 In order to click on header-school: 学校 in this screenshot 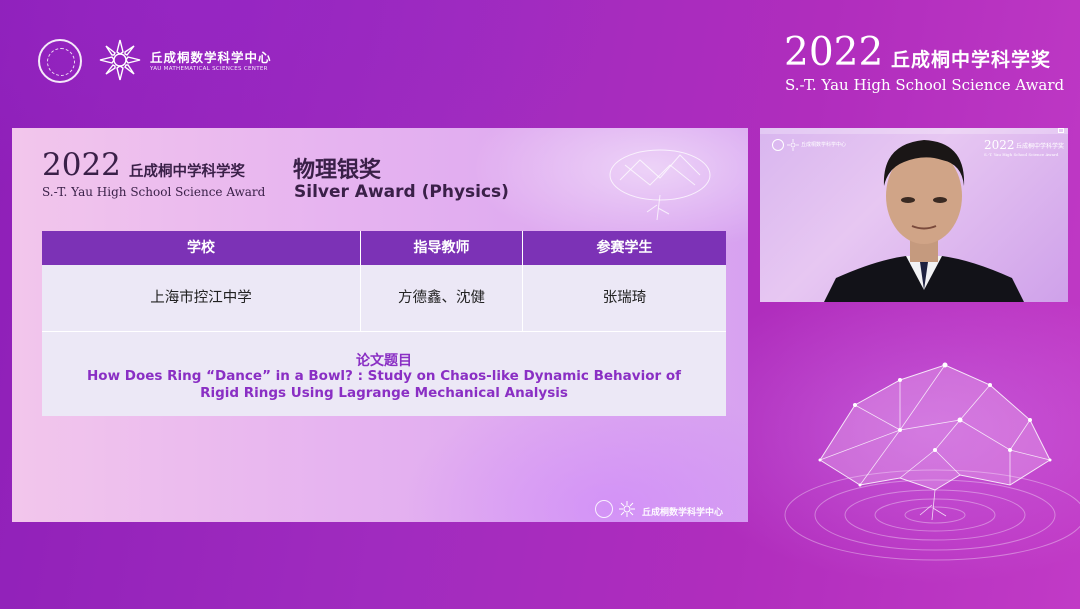, I will do `click(201, 248)`.